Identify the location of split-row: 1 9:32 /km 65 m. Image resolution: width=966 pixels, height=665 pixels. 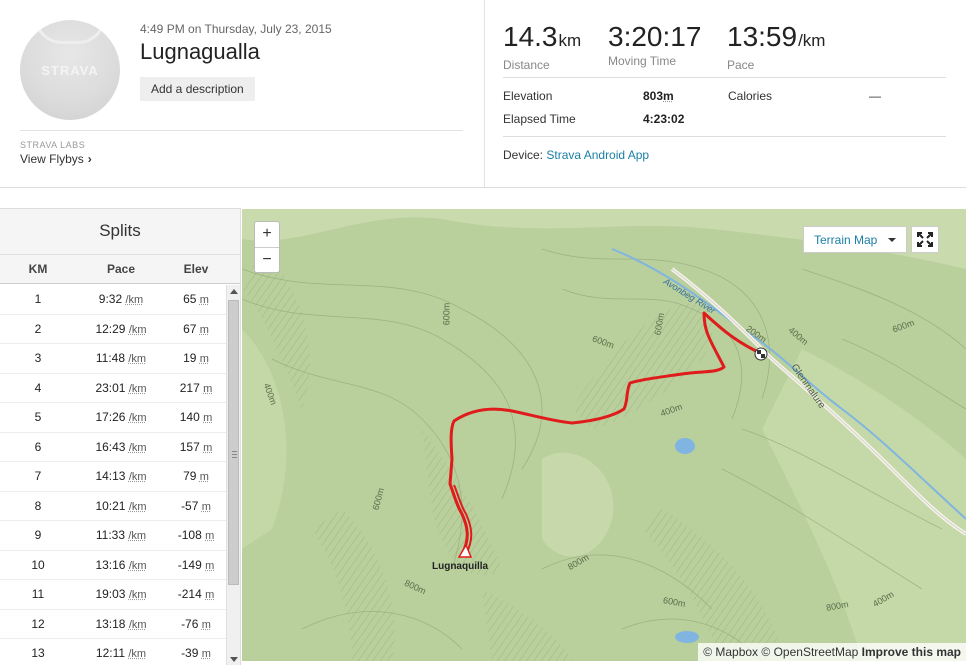
(113, 300).